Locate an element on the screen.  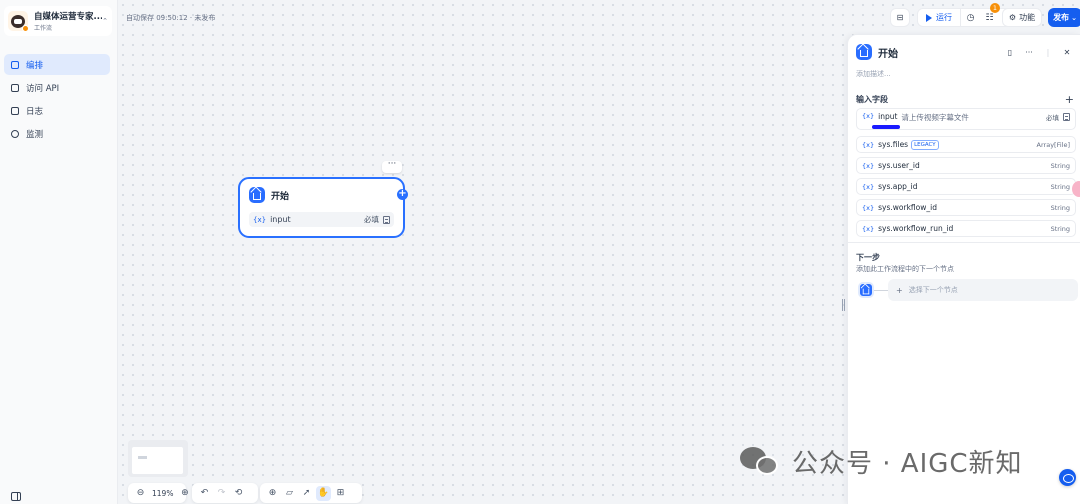
more-icon: ··· is located at coordinates (1029, 52).